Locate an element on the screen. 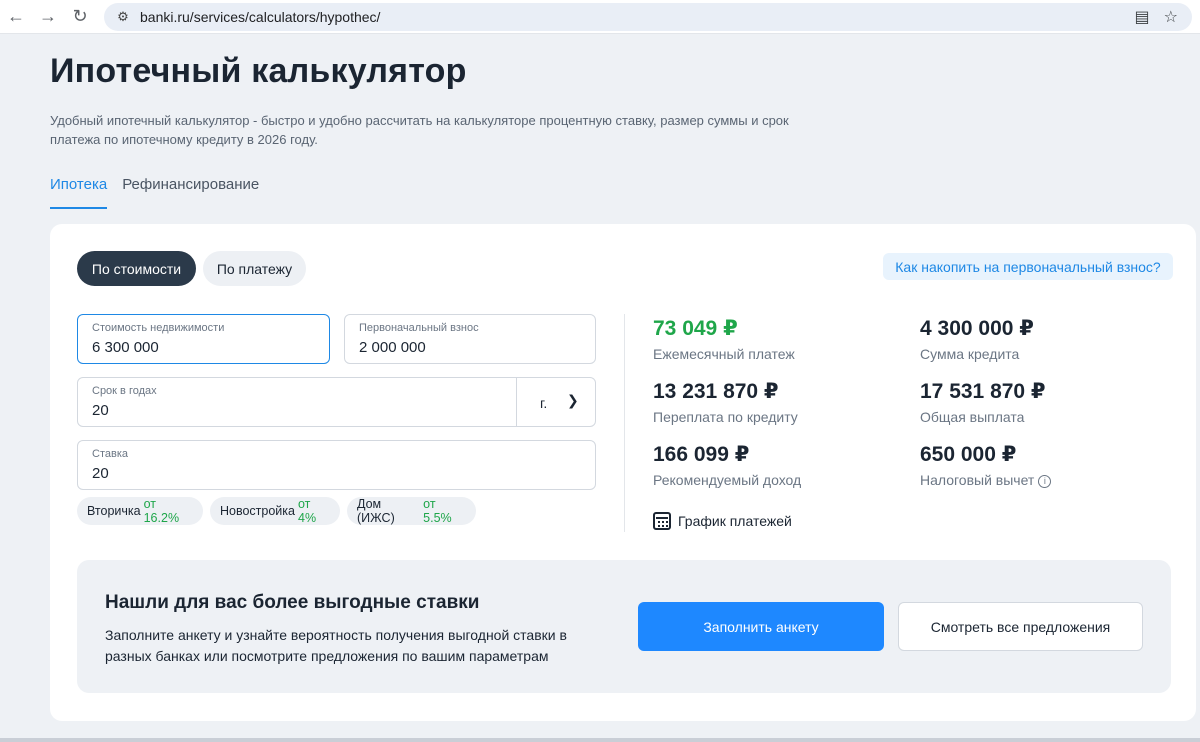 The height and width of the screenshot is (742, 1200). tax-deduction-stat: 650 000 ₽ Налоговый вычет i is located at coordinates (986, 465).